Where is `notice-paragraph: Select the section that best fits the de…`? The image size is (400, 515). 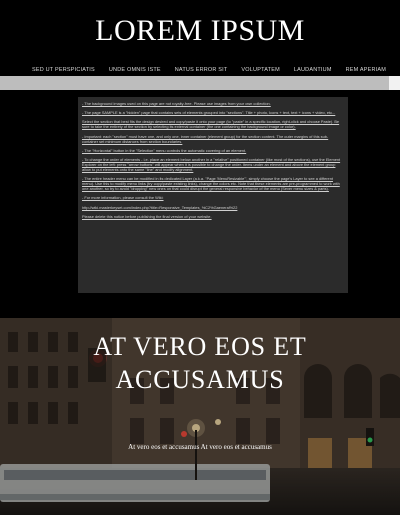 notice-paragraph: Select the section that best fits the de… is located at coordinates (211, 124).